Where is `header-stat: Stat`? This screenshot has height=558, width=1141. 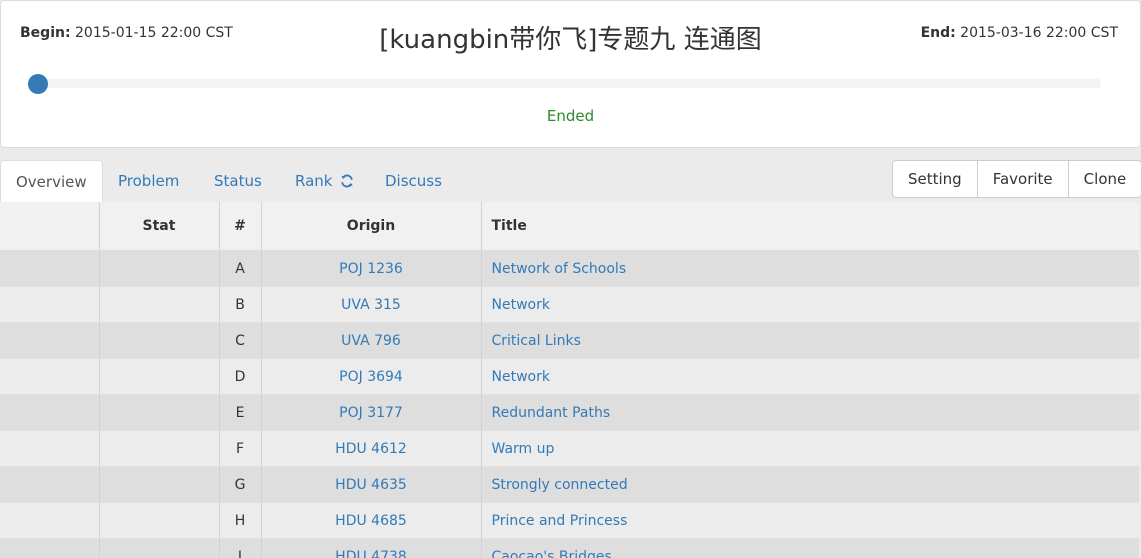 header-stat: Stat is located at coordinates (158, 226).